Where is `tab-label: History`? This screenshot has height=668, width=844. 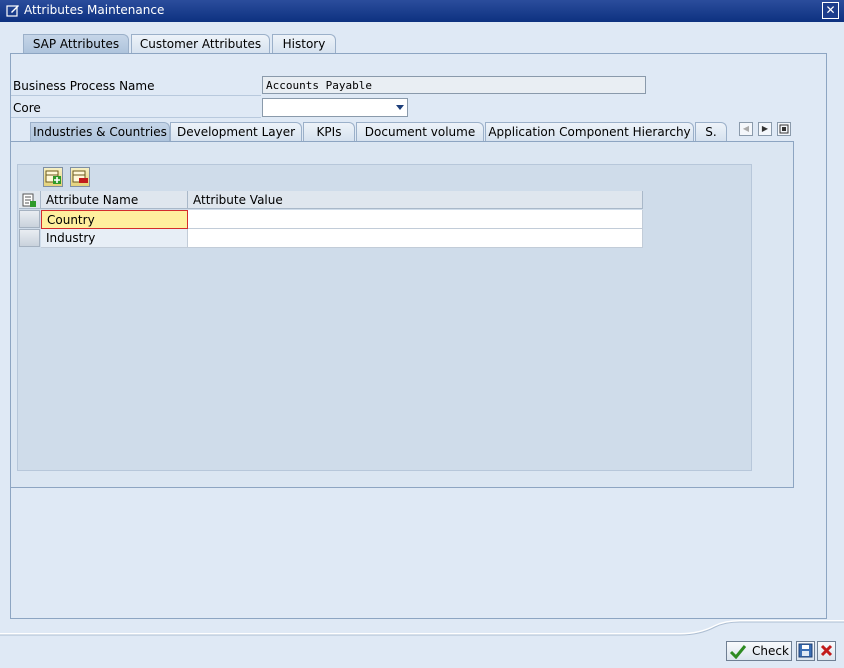 tab-label: History is located at coordinates (304, 44).